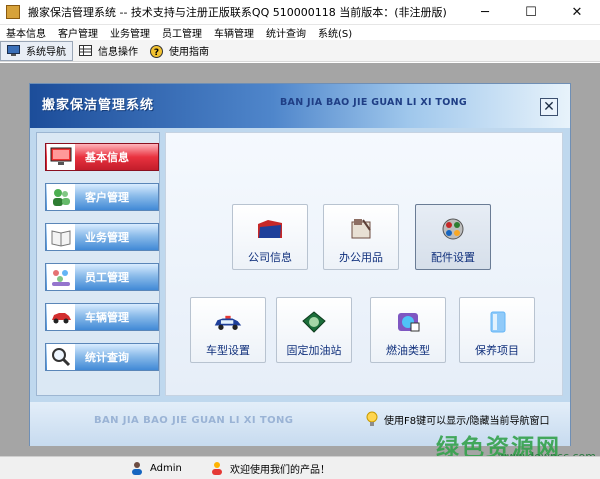  What do you see at coordinates (373, 102) in the screenshot?
I see `panel-pinyin: BAN JIA BAO JIE GUAN LI XI TONG` at bounding box center [373, 102].